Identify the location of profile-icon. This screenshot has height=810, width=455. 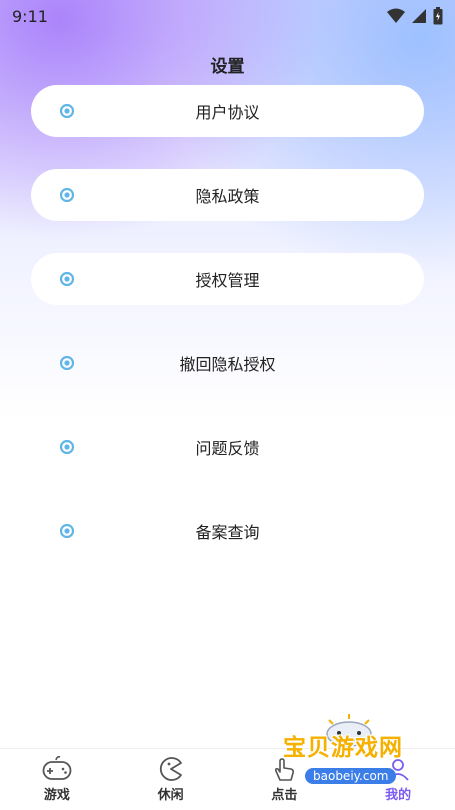
(398, 770).